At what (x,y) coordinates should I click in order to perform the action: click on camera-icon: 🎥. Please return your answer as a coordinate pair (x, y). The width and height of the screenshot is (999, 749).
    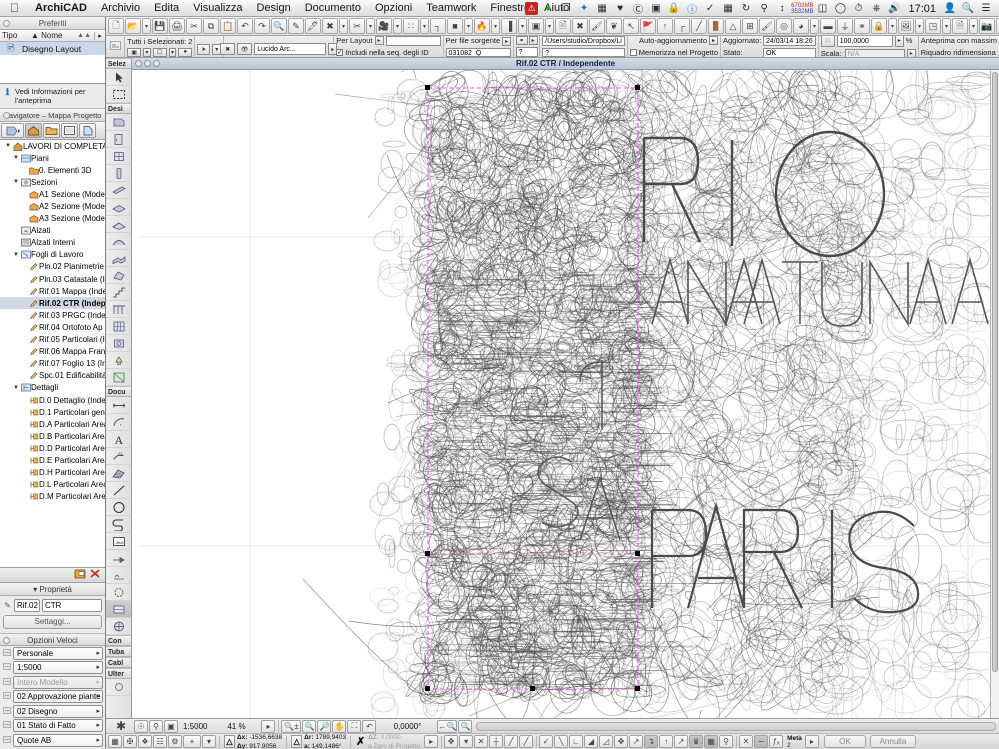
    Looking at the image, I should click on (384, 26).